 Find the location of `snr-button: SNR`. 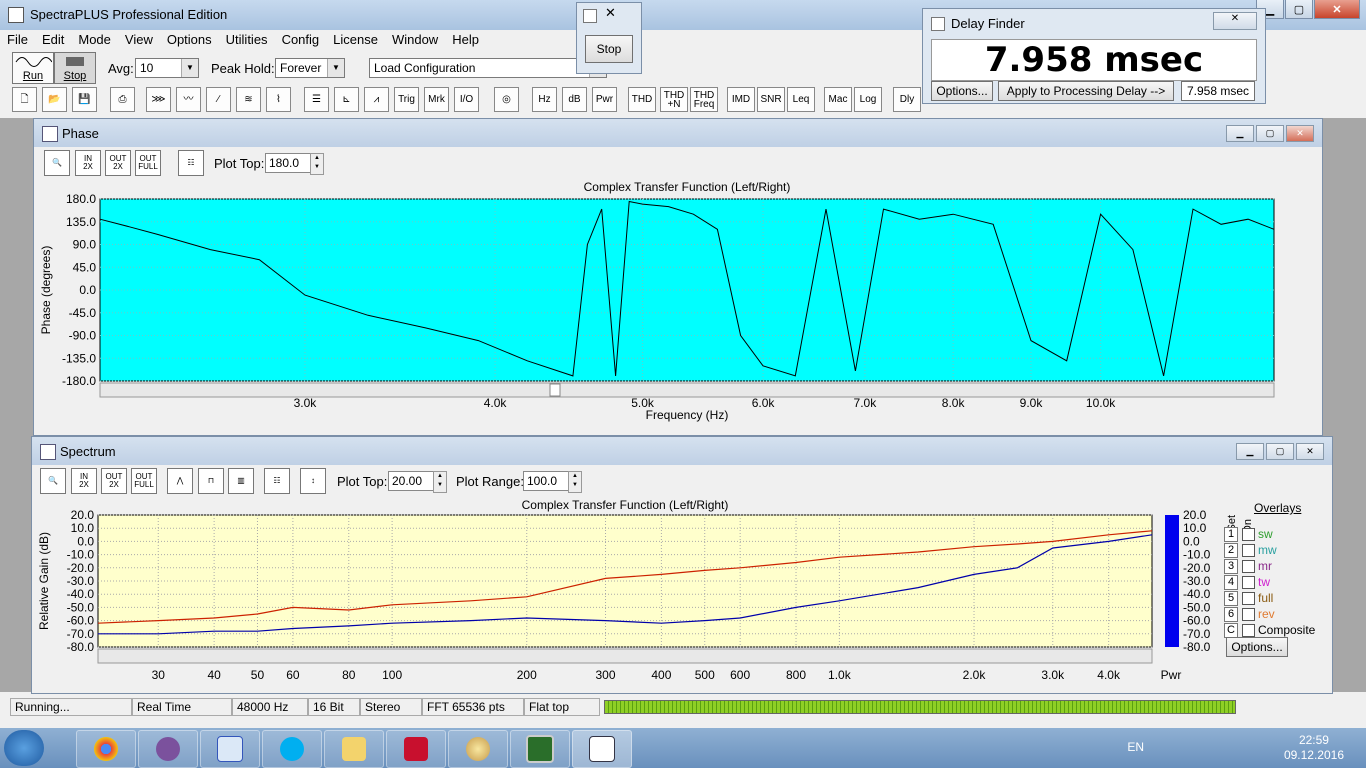

snr-button: SNR is located at coordinates (771, 99).